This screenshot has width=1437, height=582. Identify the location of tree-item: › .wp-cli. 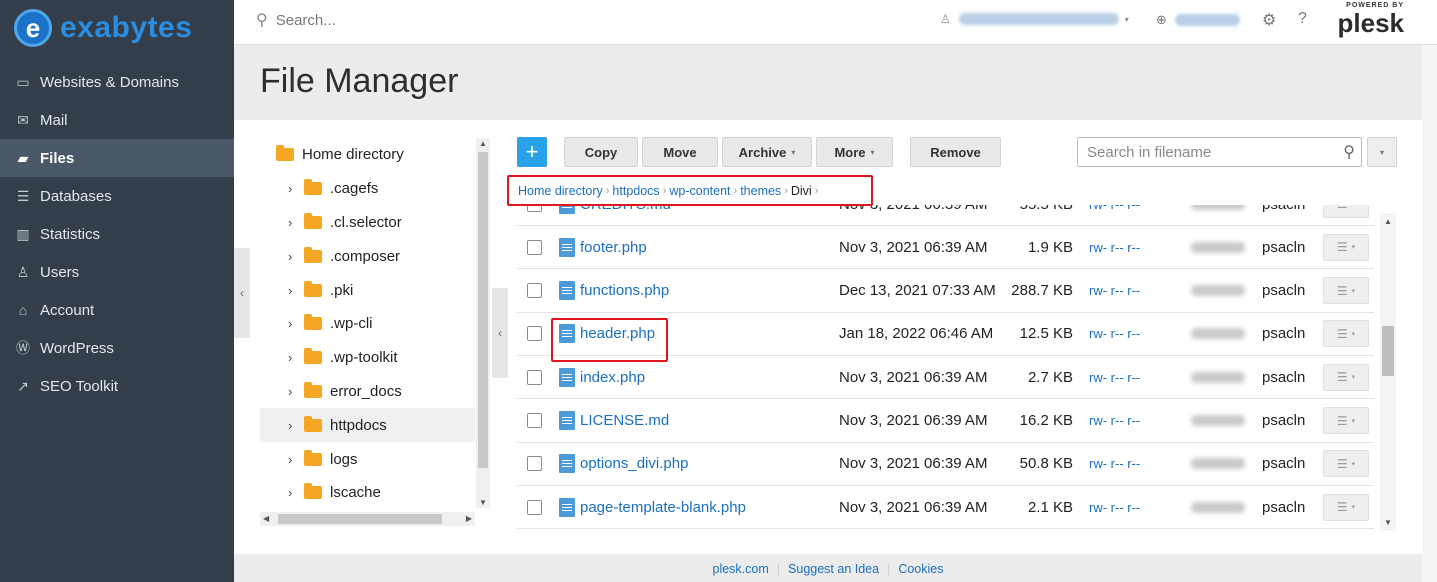
(367, 324).